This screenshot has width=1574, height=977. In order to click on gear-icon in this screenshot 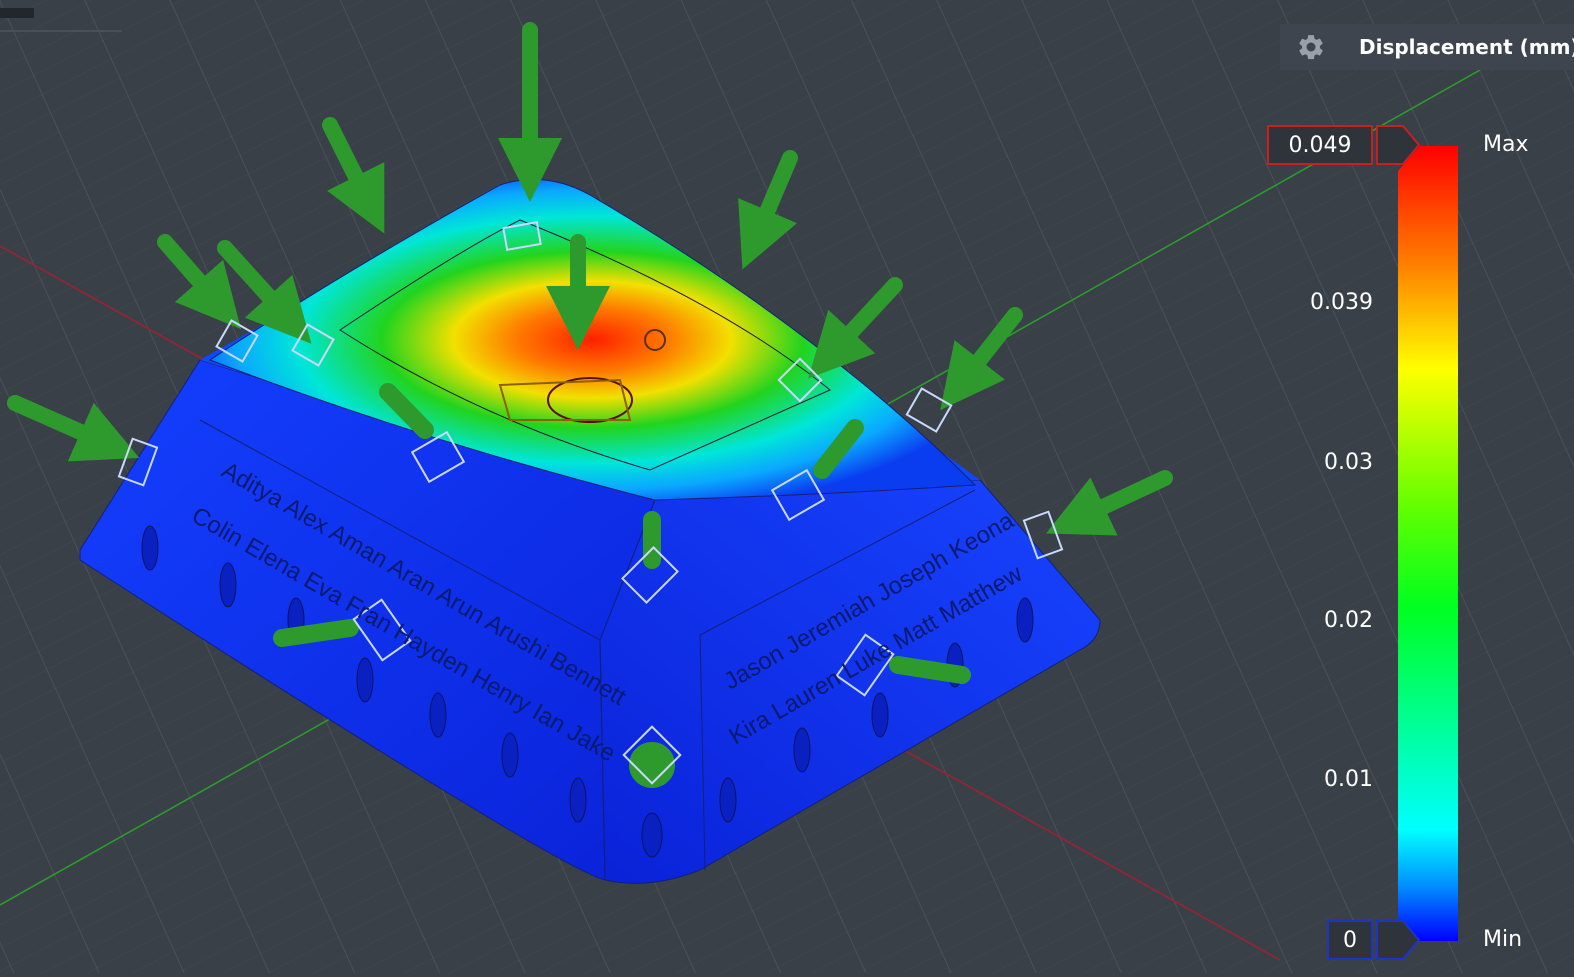, I will do `click(1311, 47)`.